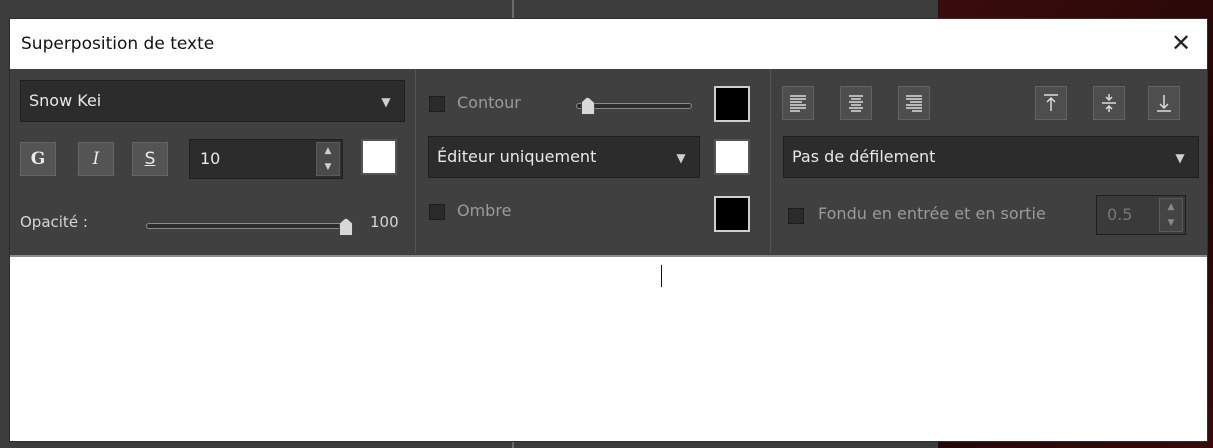 The image size is (1213, 448). Describe the element at coordinates (1141, 215) in the screenshot. I see `fade-duration-stepper: 0.5 ▲ ▼` at that location.